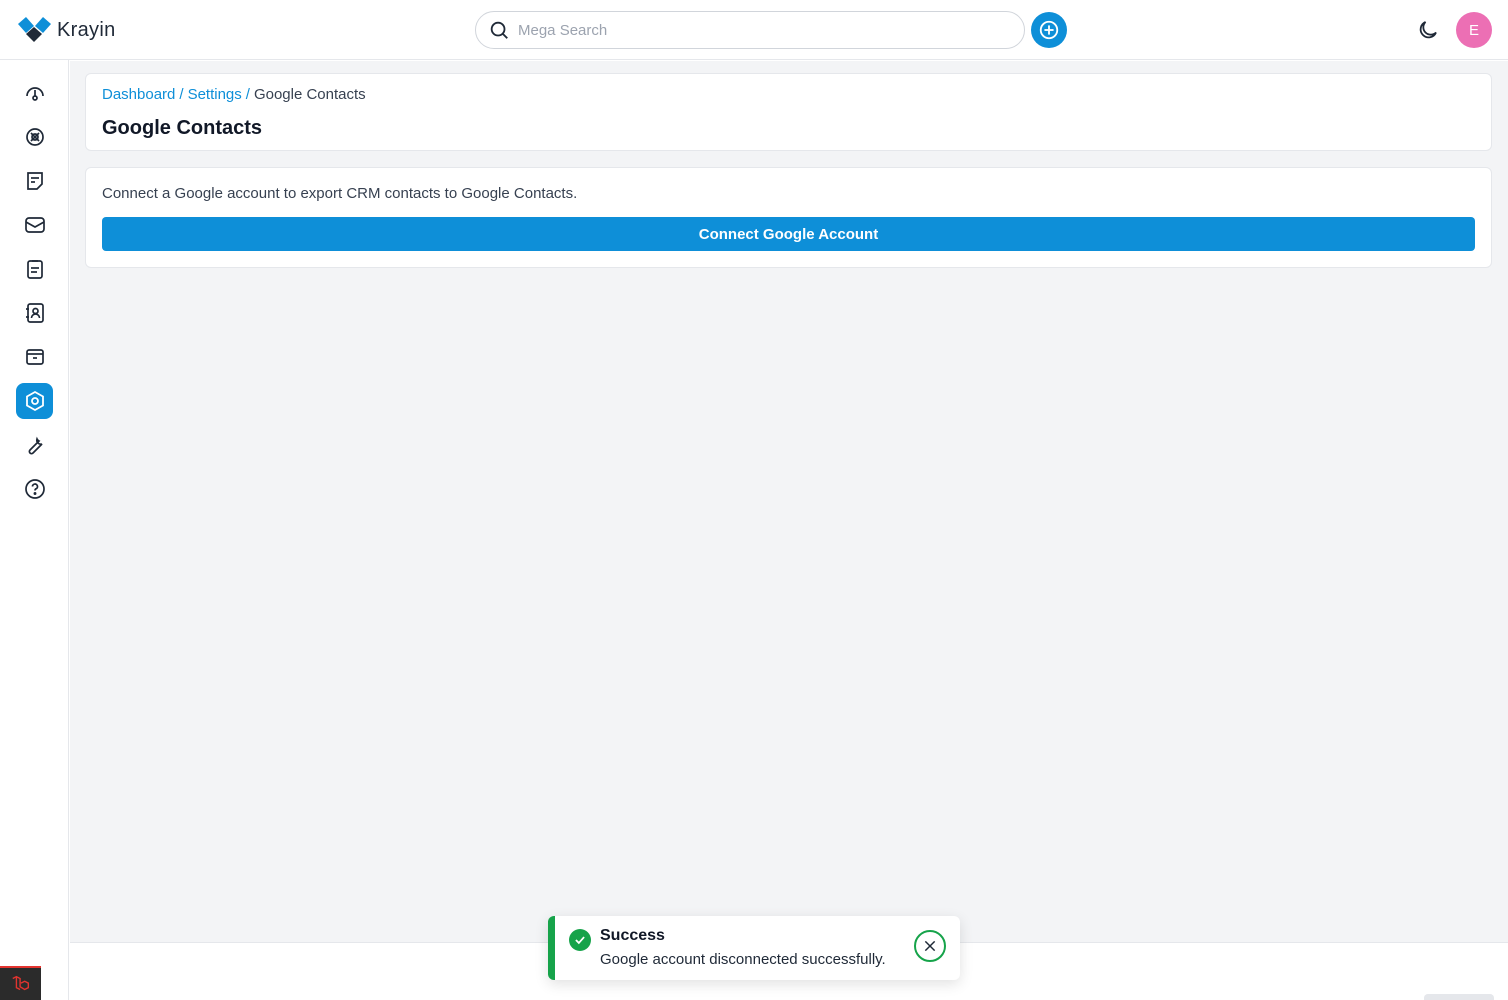  I want to click on plus-icon, so click(1049, 30).